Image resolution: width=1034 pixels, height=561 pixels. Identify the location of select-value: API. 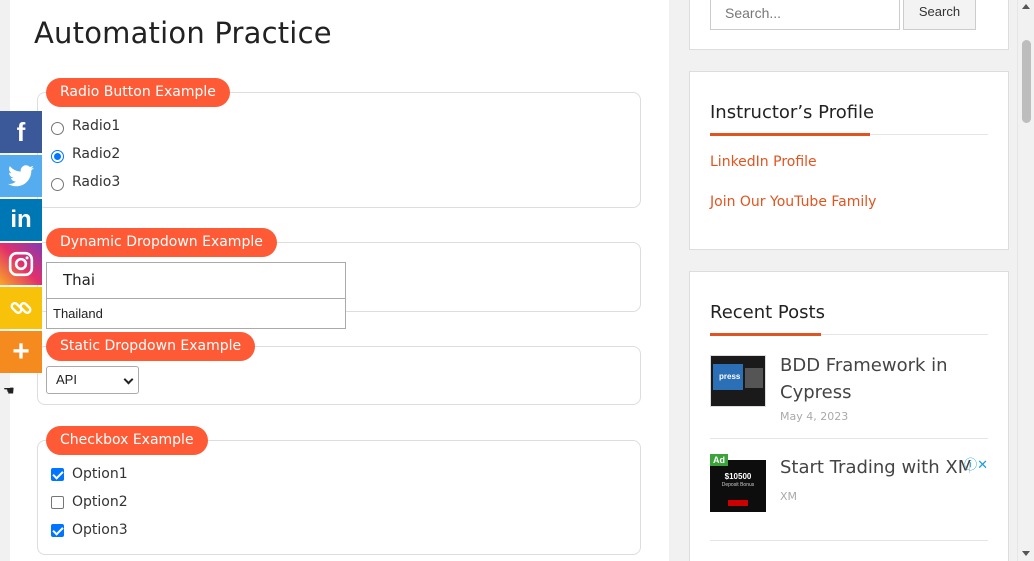
(66, 379).